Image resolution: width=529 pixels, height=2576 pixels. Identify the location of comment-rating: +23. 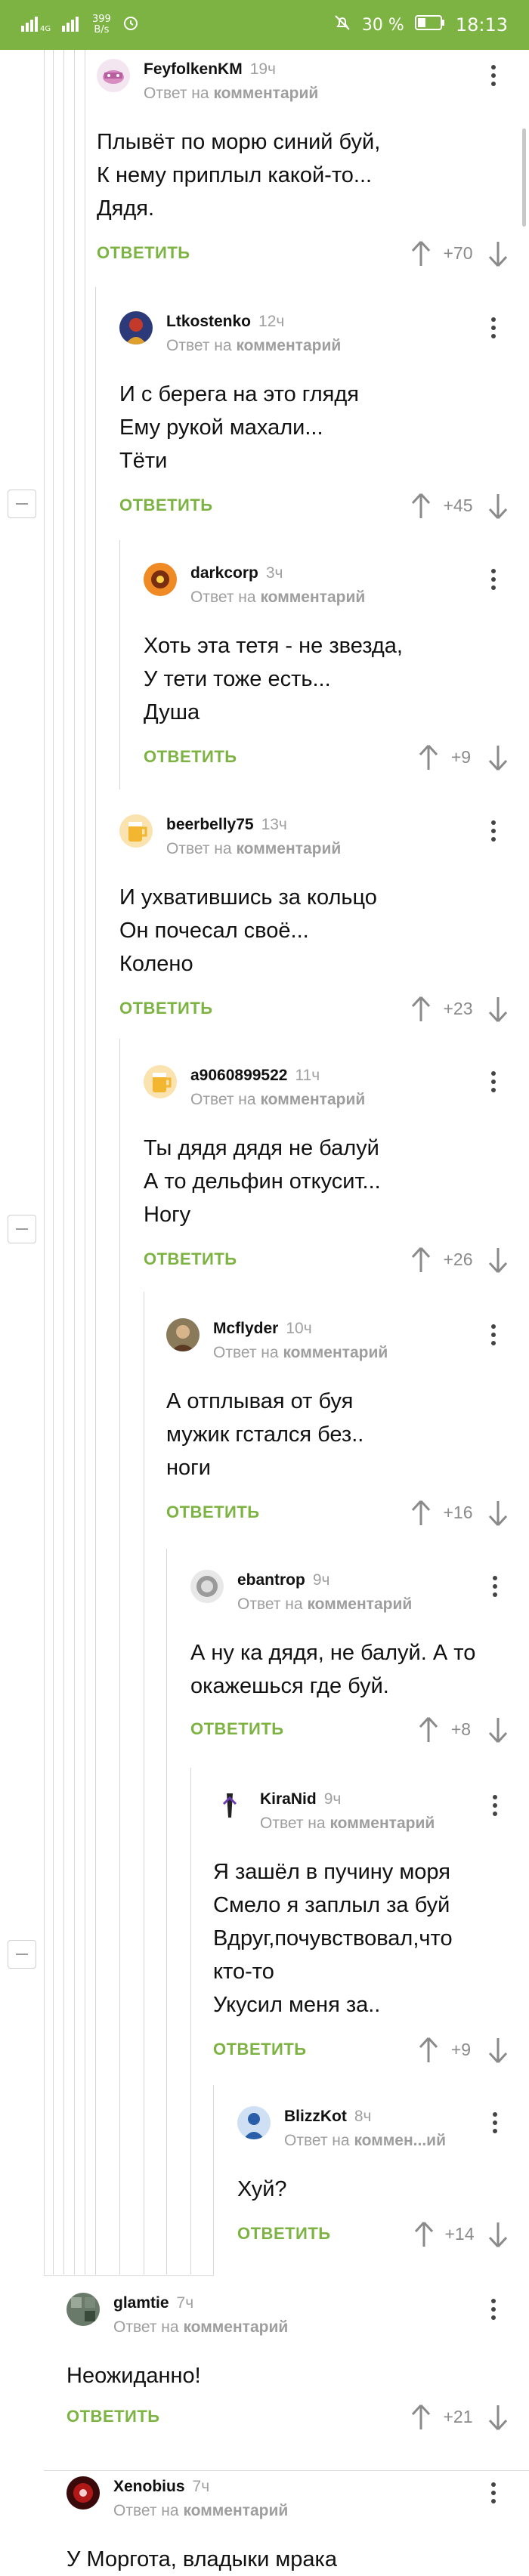
(458, 1008).